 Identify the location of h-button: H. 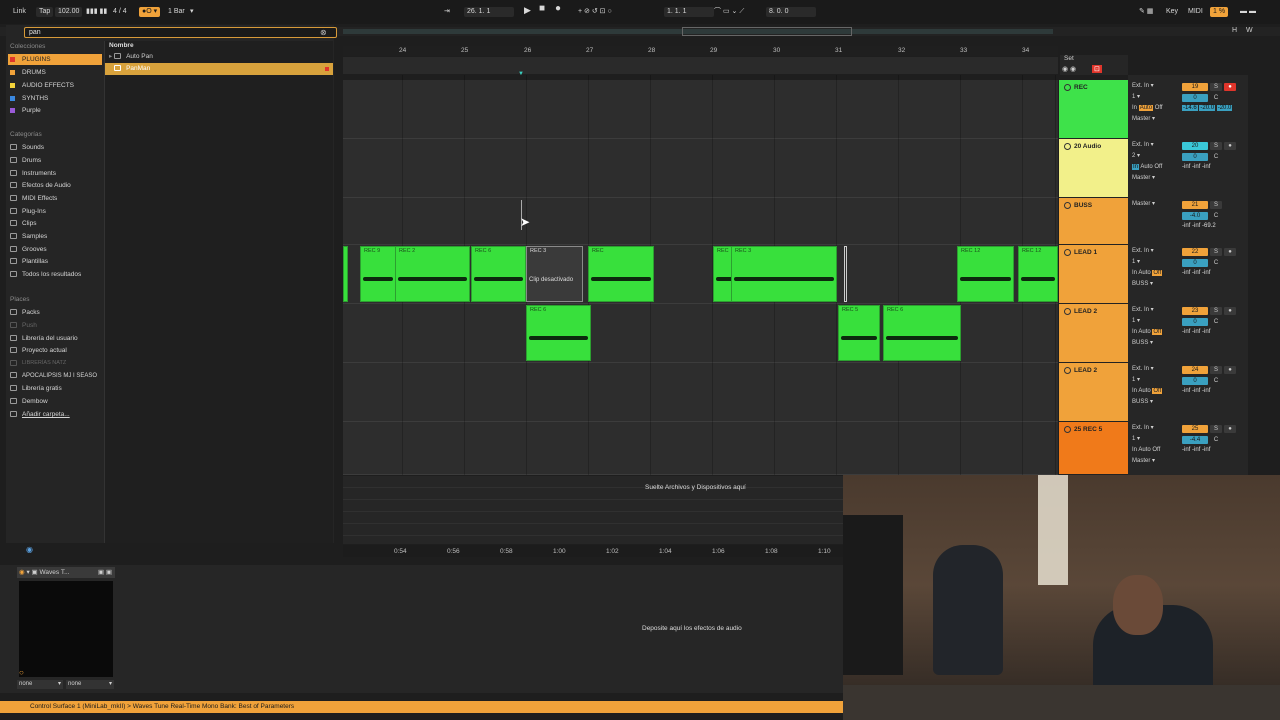
(1234, 30).